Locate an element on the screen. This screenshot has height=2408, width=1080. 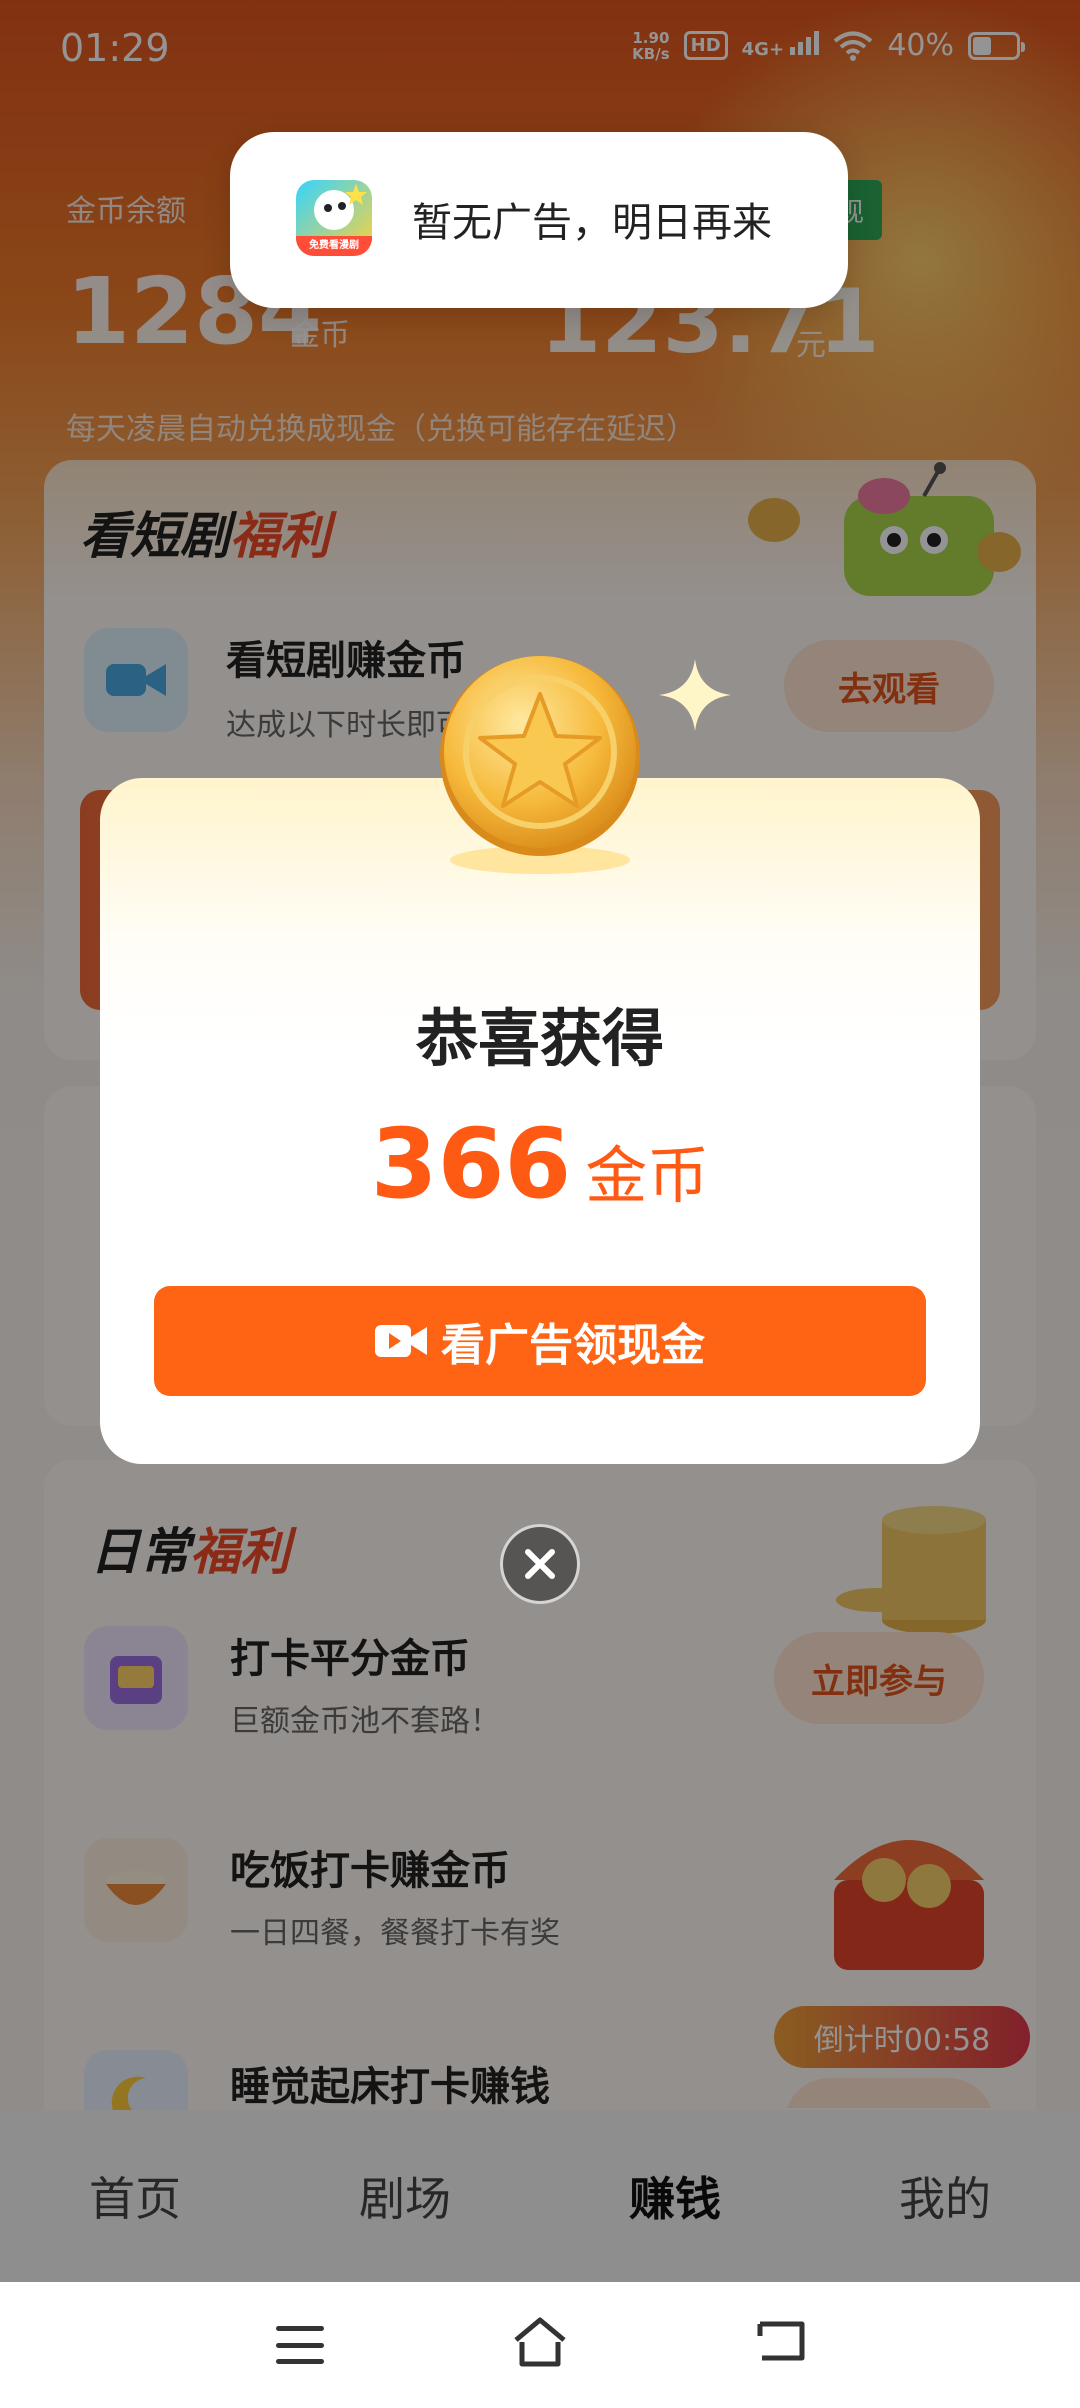
reward-unit: 金币 is located at coordinates (647, 1175).